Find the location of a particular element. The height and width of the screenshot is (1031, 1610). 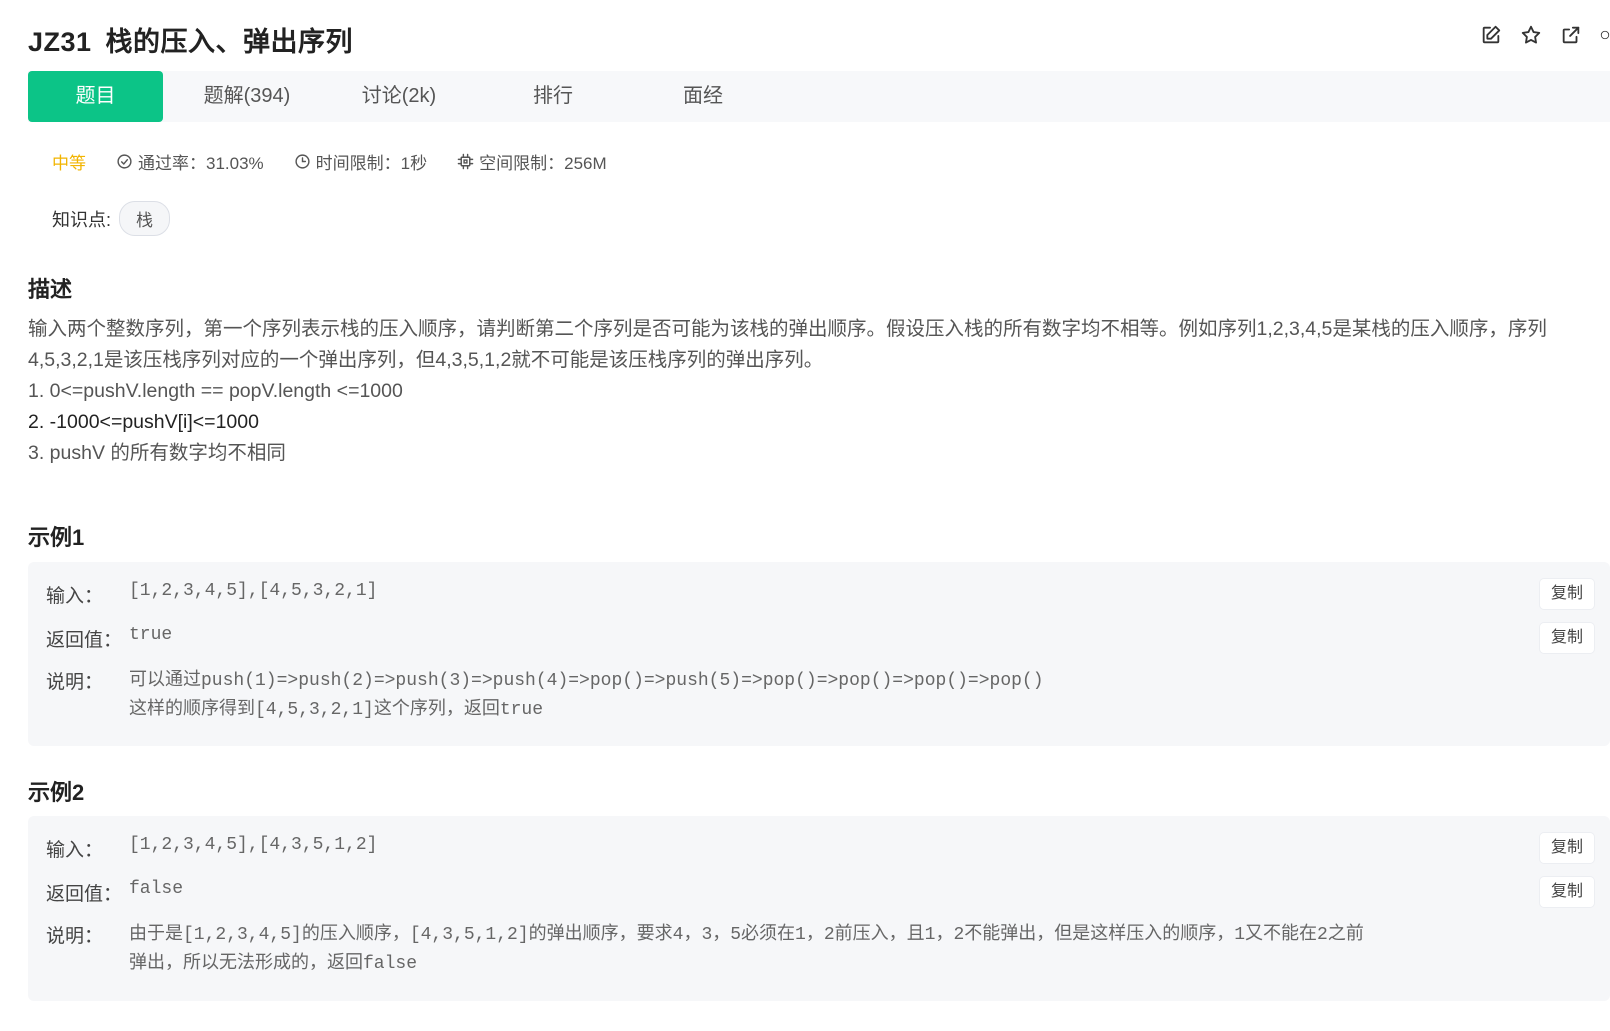

tab-discussion: 讨论(2k) is located at coordinates (399, 96).